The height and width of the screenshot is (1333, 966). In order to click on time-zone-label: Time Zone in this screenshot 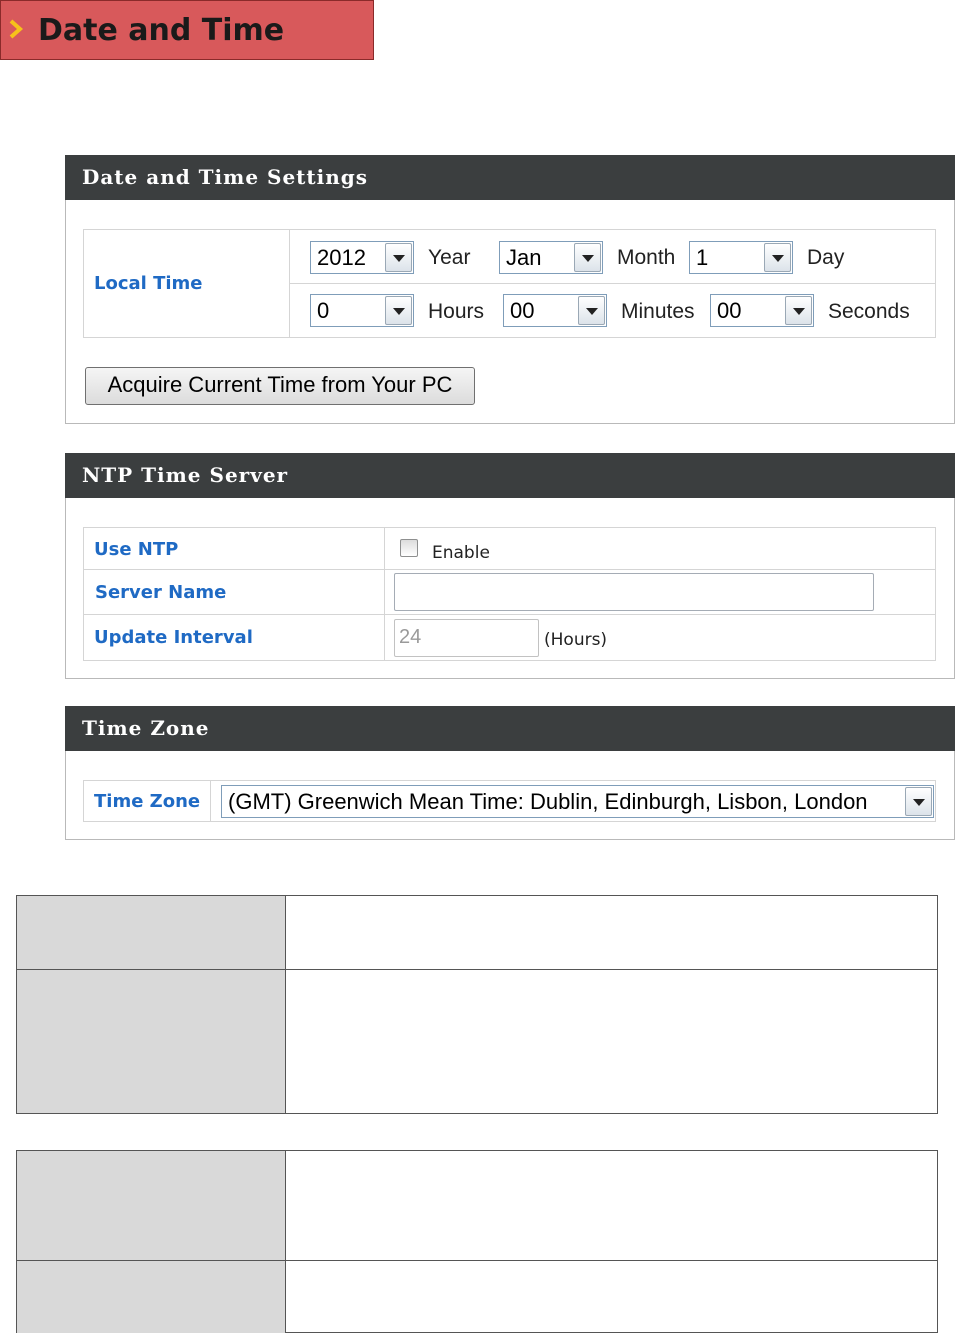, I will do `click(147, 801)`.